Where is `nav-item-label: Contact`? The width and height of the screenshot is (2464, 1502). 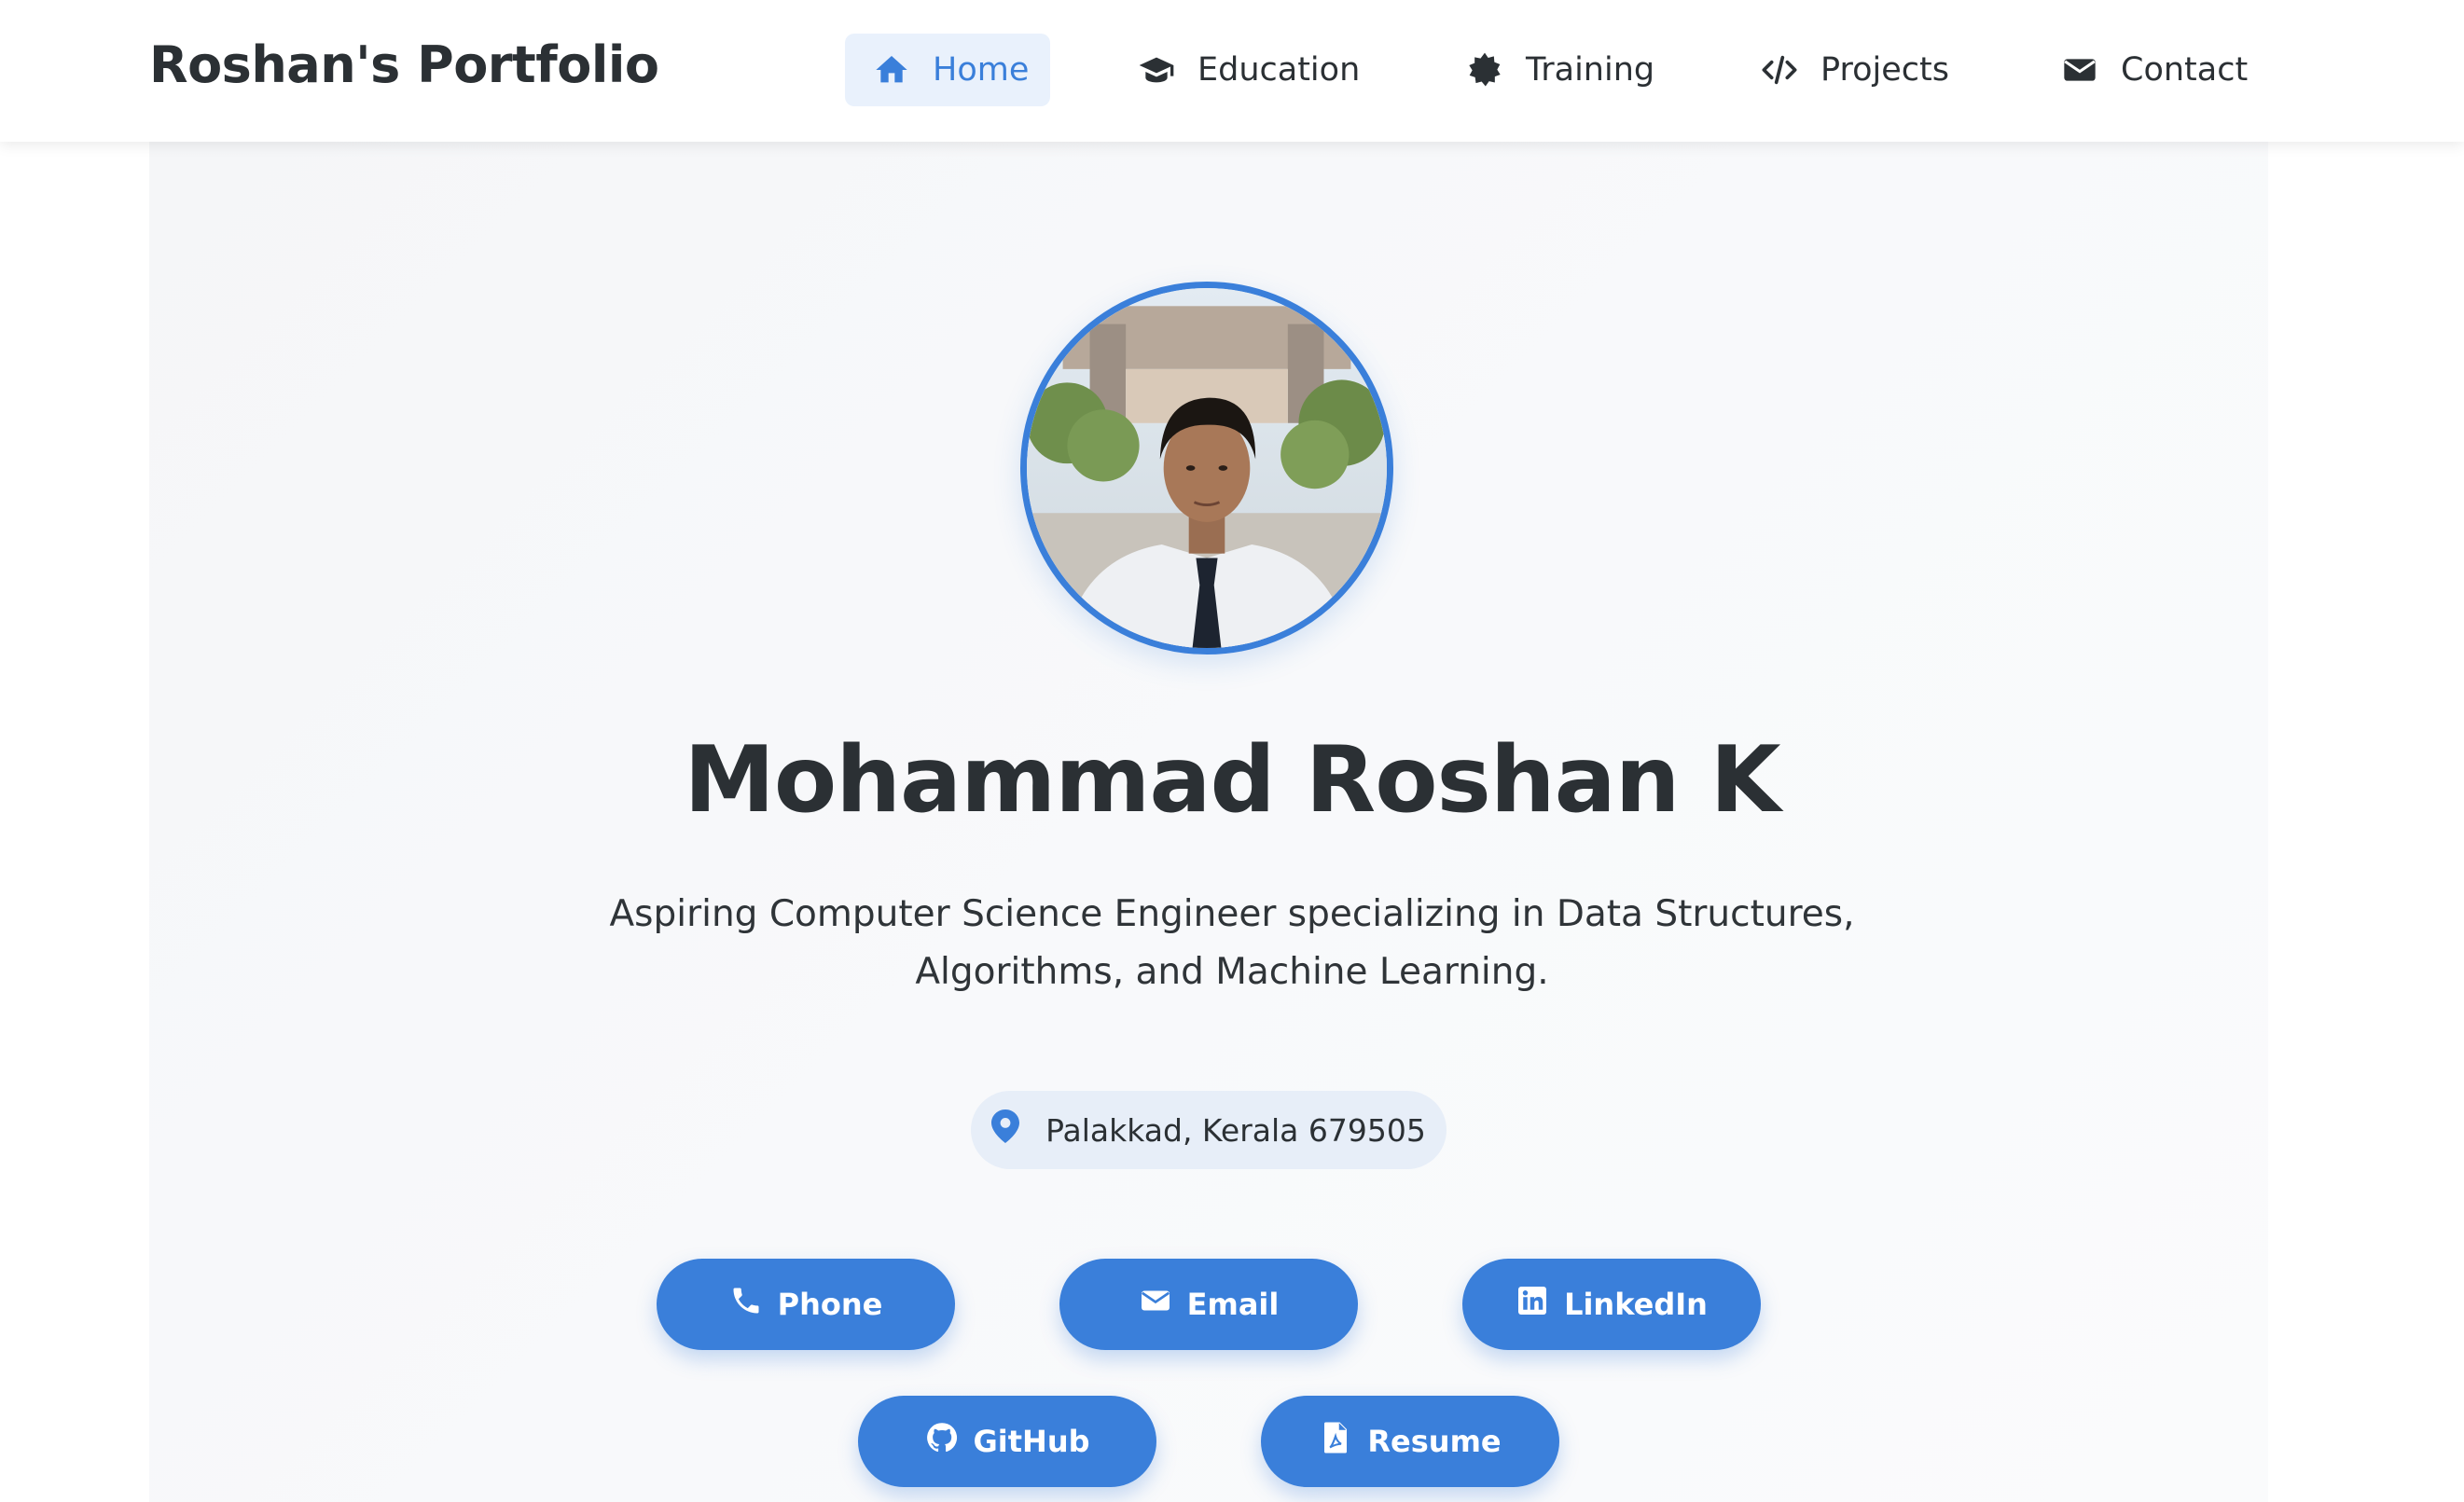 nav-item-label: Contact is located at coordinates (2185, 70).